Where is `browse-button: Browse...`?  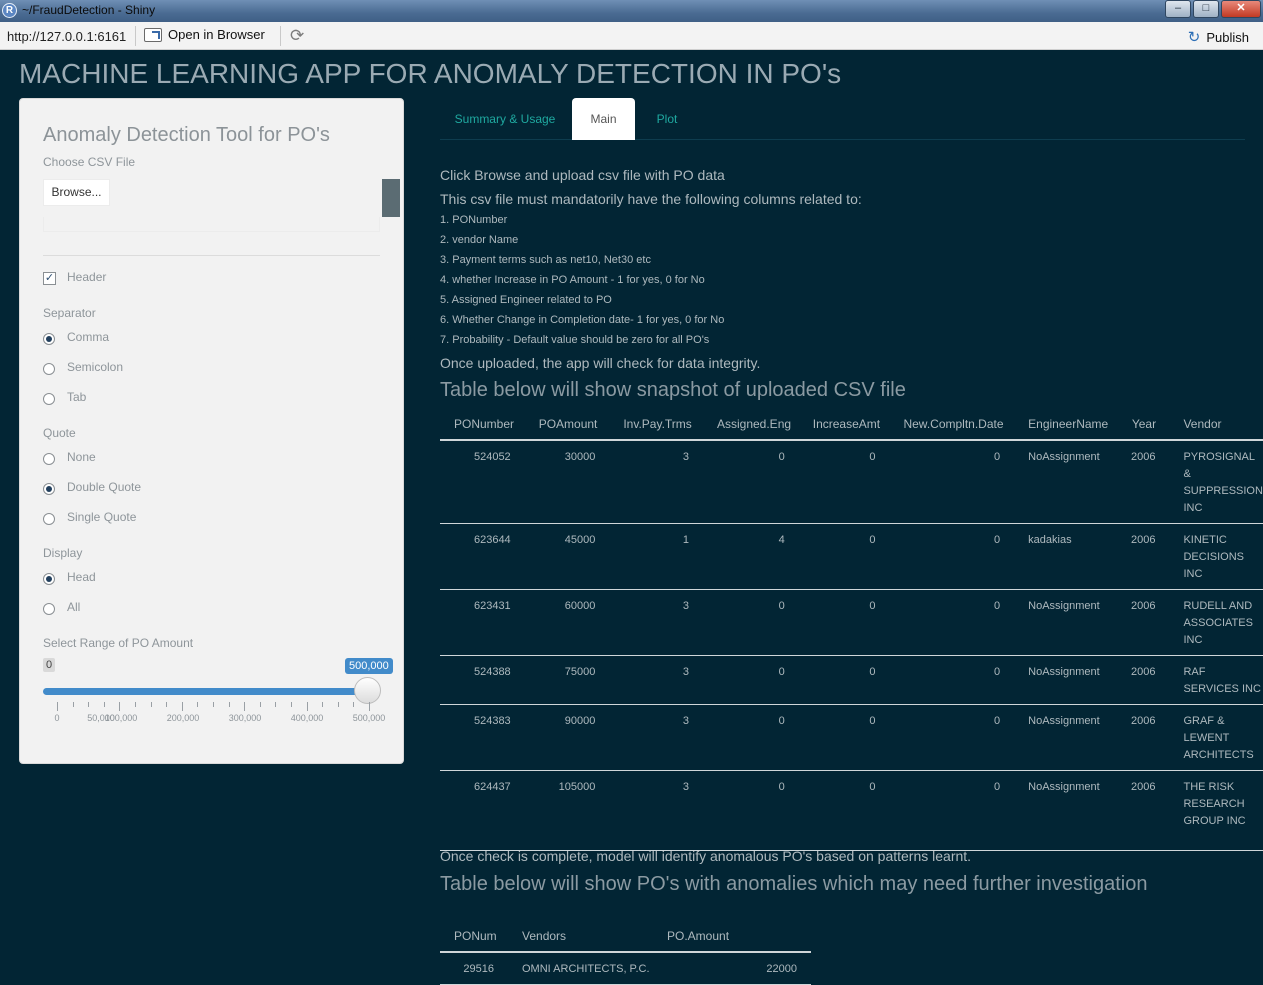 browse-button: Browse... is located at coordinates (76, 192).